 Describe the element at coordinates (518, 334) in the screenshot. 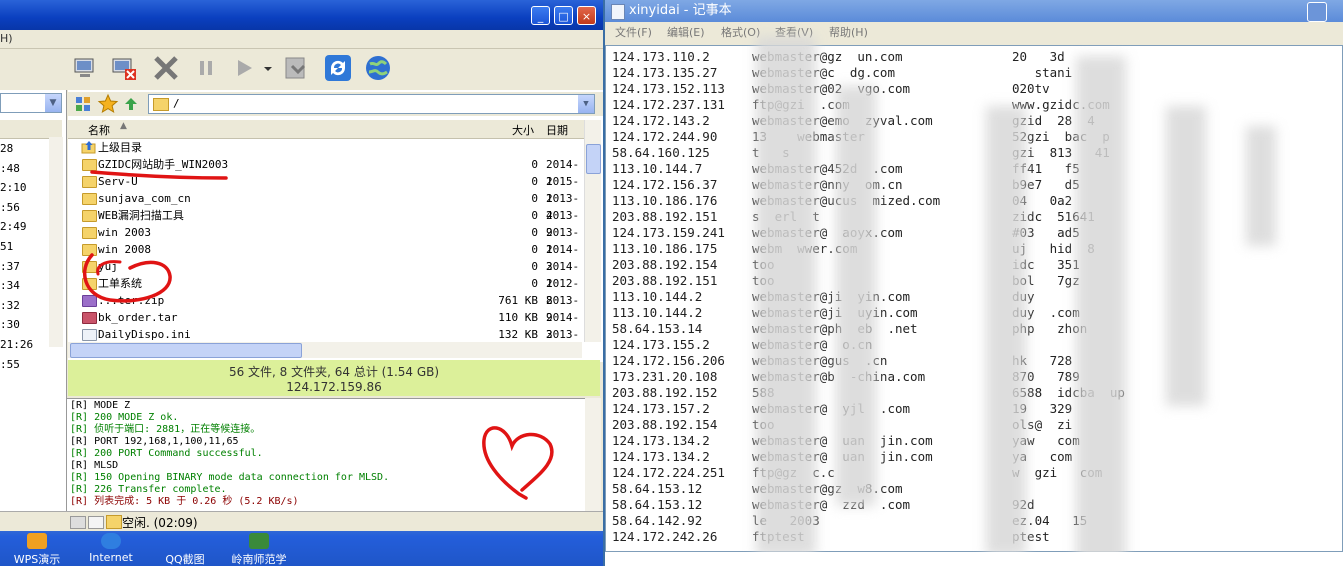

I see `file-size: 132 KB` at that location.